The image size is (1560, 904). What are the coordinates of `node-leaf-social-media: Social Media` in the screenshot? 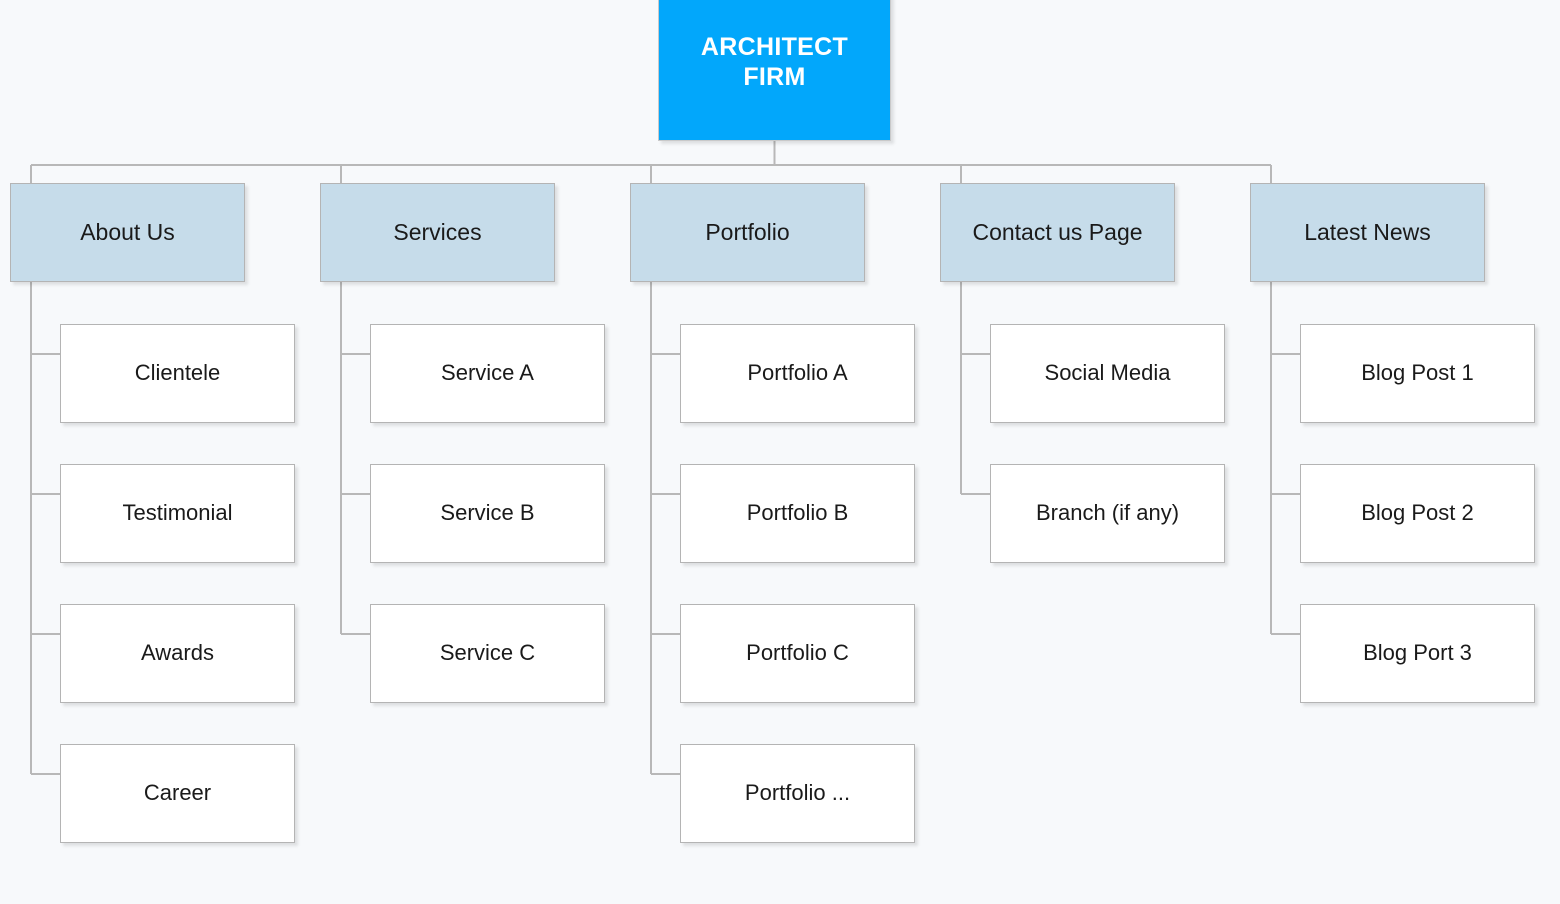 It's located at (1107, 373).